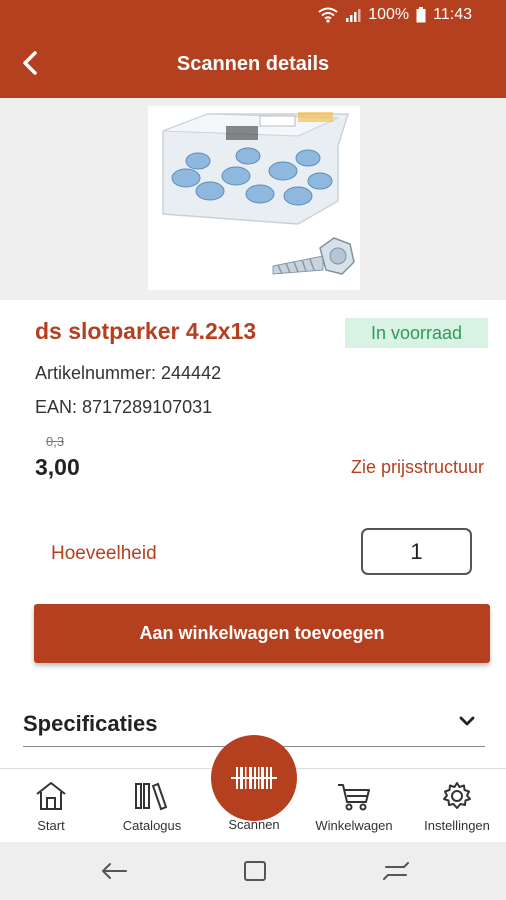 The width and height of the screenshot is (506, 900). I want to click on system-nav-bar, so click(253, 871).